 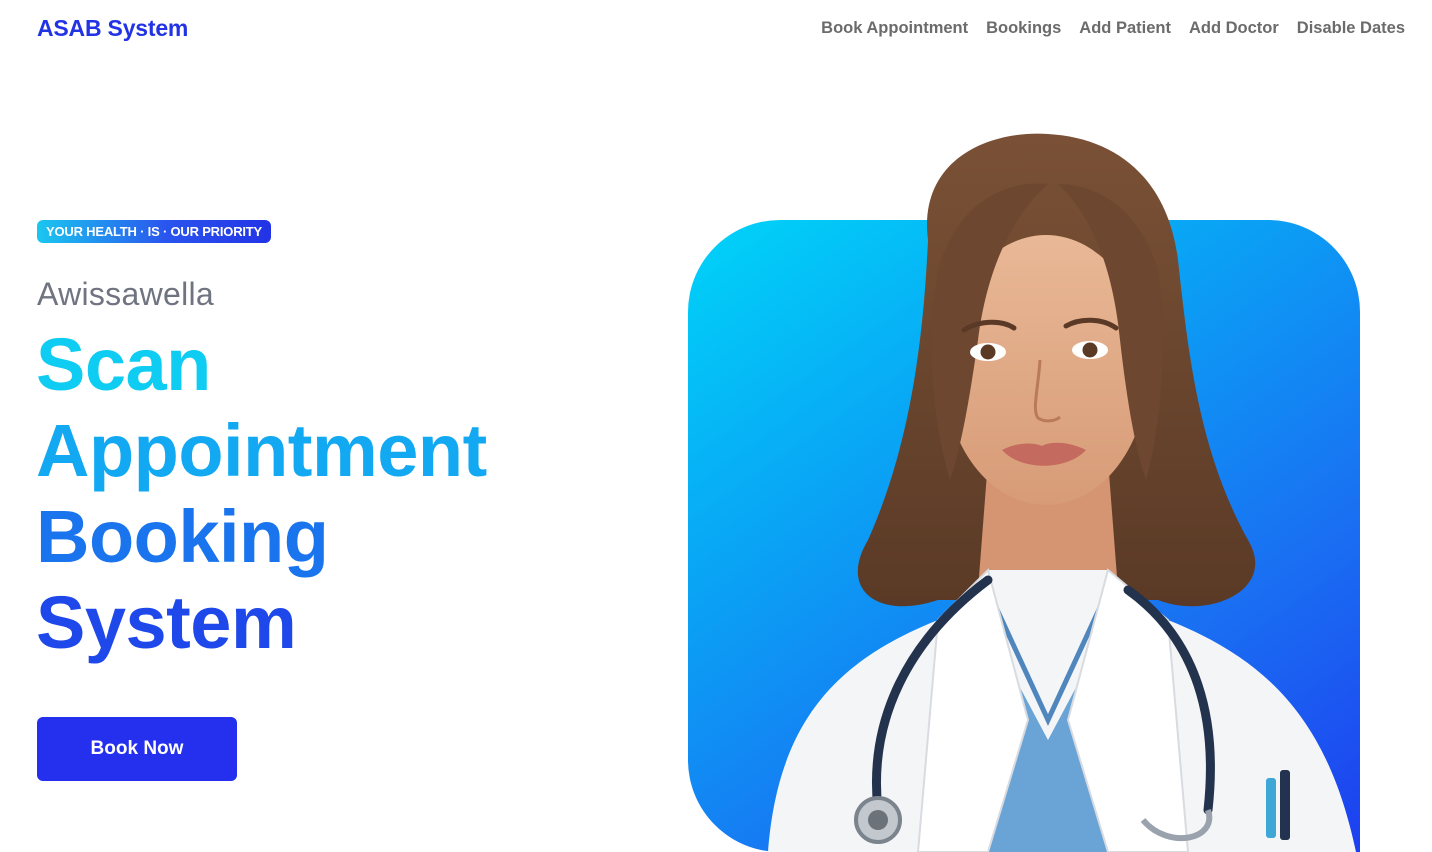 I want to click on headline-line-2: Appointment, so click(x=261, y=450).